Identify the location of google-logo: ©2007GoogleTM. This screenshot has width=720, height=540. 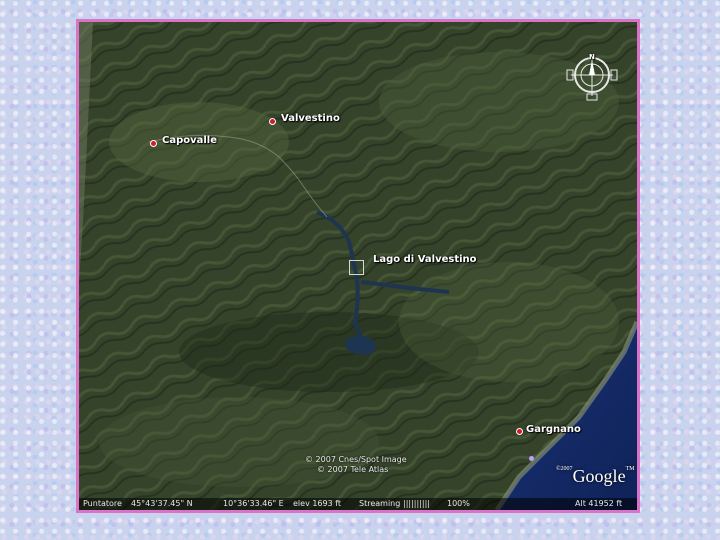
(595, 476).